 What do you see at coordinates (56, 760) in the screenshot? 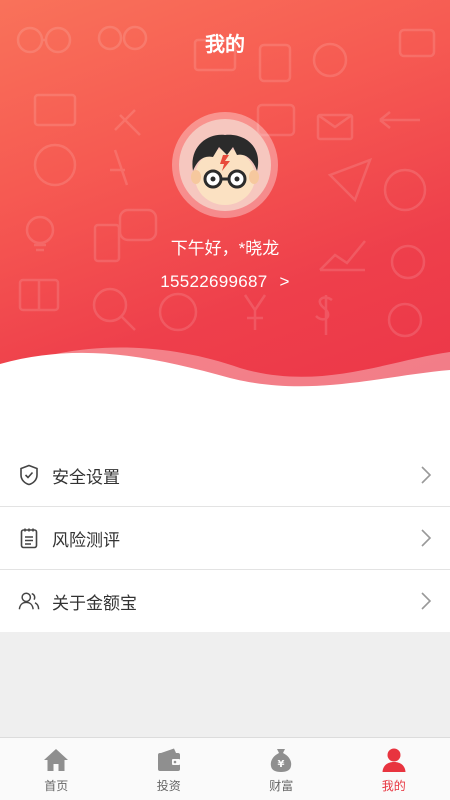
I see `home-icon` at bounding box center [56, 760].